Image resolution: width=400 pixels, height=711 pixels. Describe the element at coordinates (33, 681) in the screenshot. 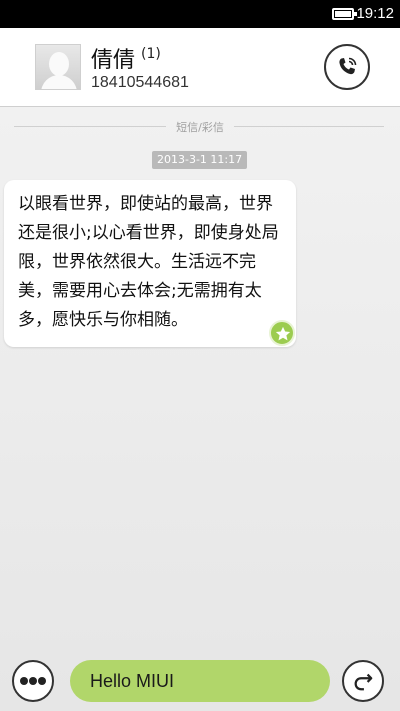

I see `more-options-button` at that location.